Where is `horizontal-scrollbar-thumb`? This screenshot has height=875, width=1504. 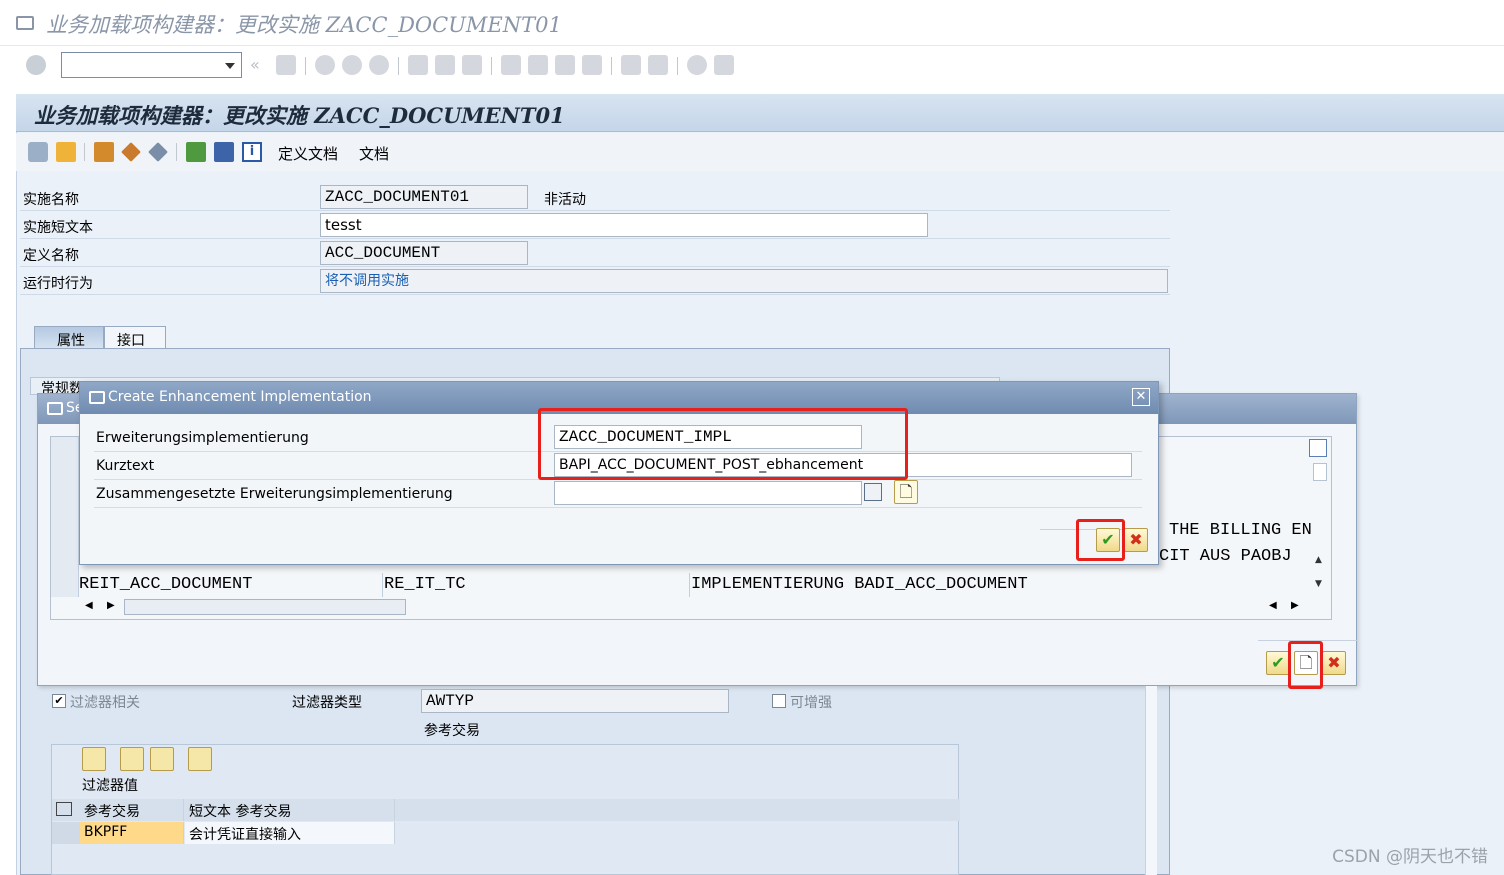 horizontal-scrollbar-thumb is located at coordinates (265, 607).